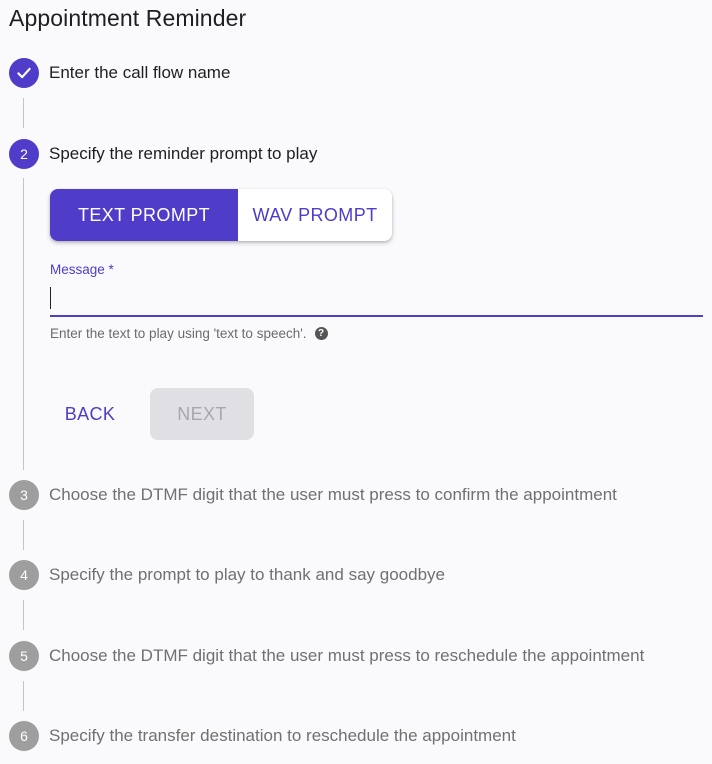  What do you see at coordinates (50, 298) in the screenshot?
I see `text-caret` at bounding box center [50, 298].